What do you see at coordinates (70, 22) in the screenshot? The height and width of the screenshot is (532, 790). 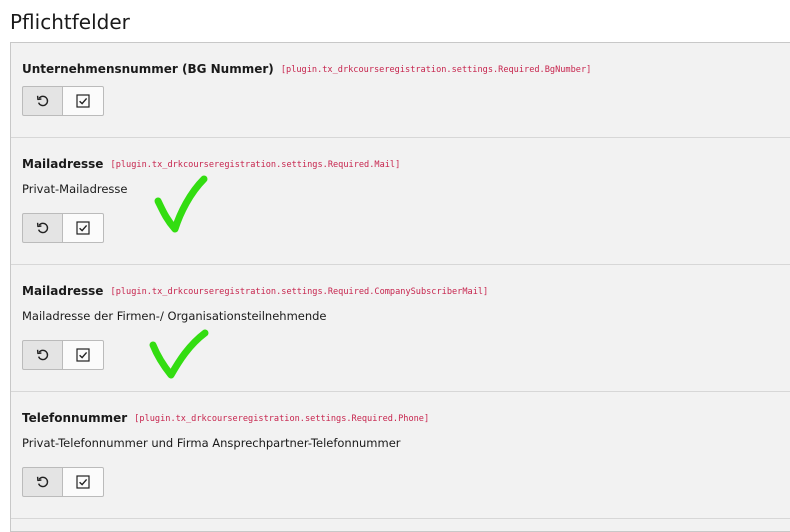 I see `page-title: Pflichtfelder` at bounding box center [70, 22].